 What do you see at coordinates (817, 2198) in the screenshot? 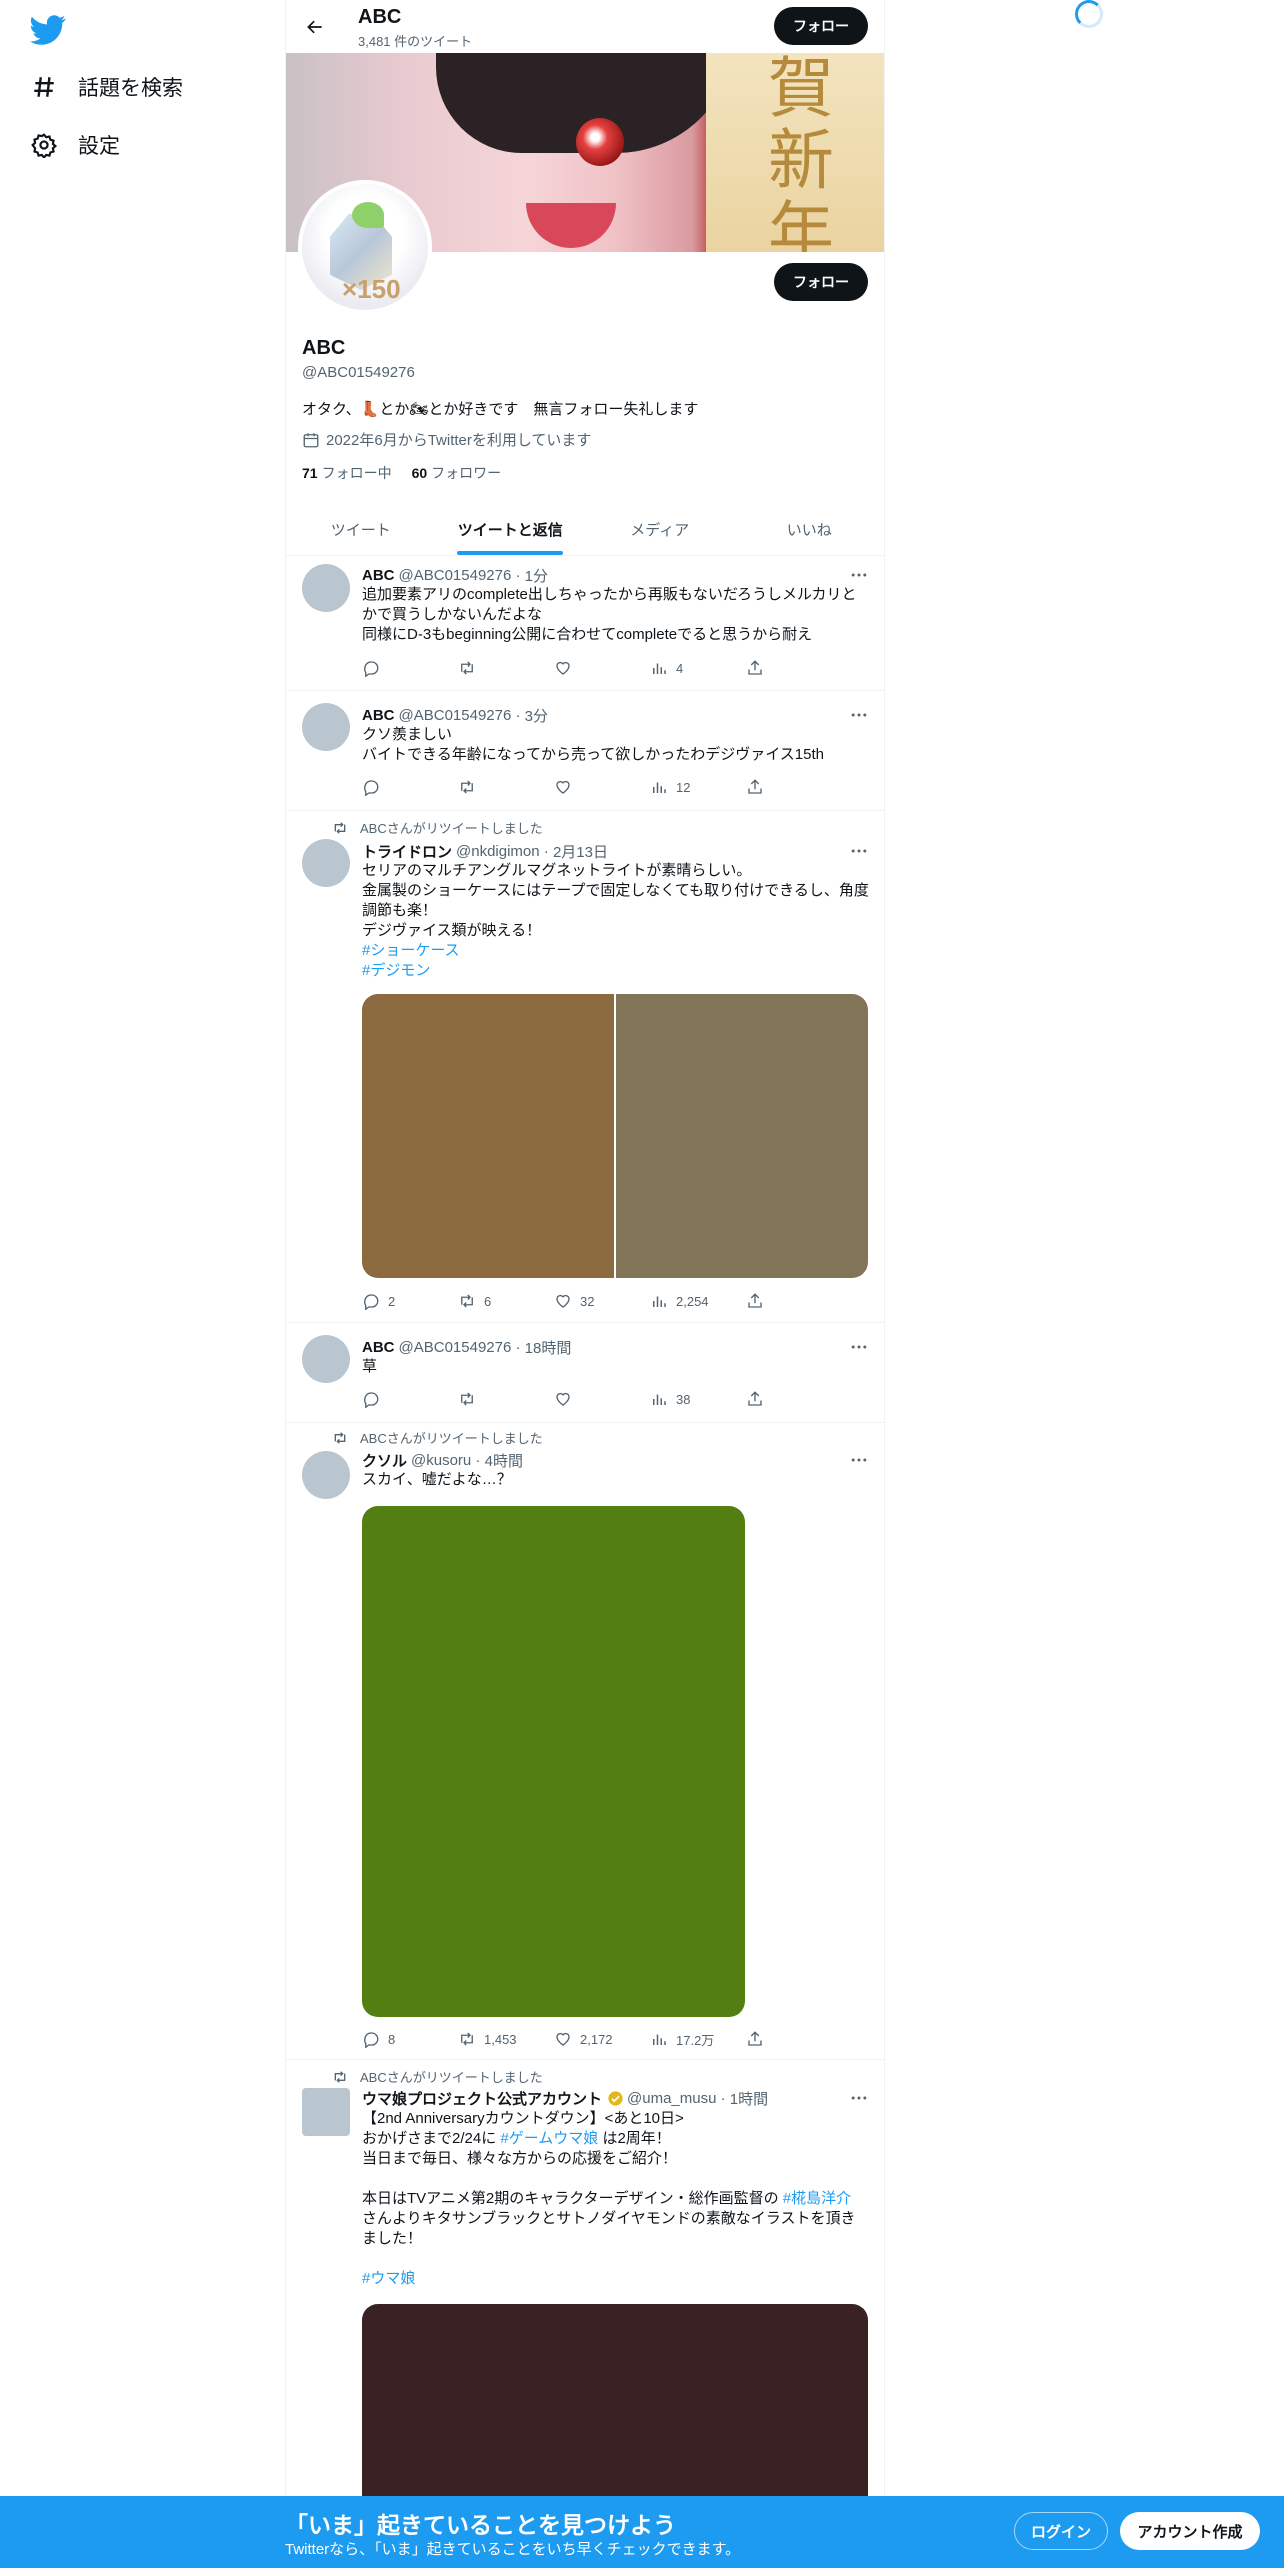
I see `hashtag-link: #椛島洋介` at bounding box center [817, 2198].